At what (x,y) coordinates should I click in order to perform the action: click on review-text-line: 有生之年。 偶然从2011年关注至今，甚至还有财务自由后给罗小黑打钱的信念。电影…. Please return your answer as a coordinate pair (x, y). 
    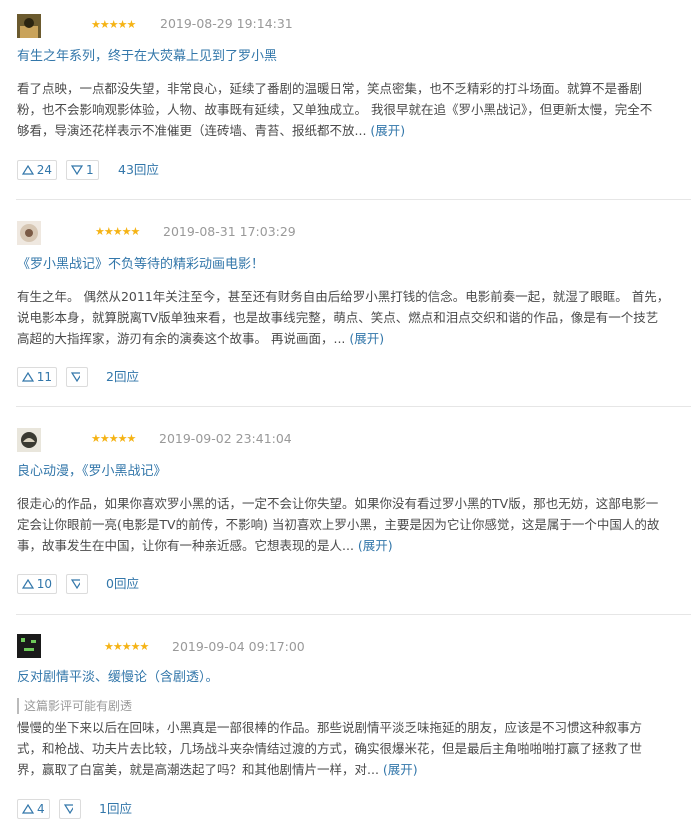
    Looking at the image, I should click on (343, 296).